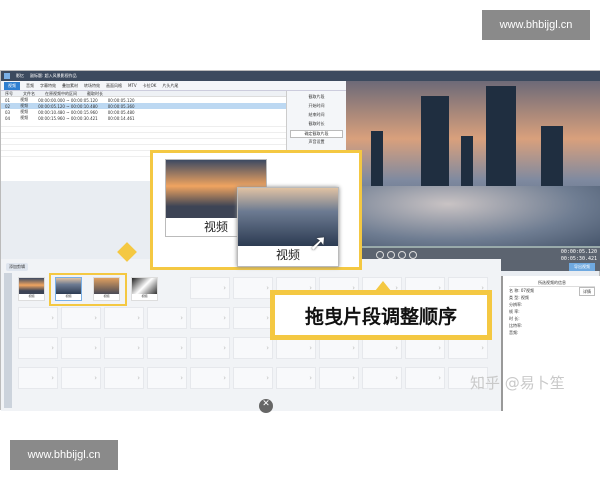 Image resolution: width=600 pixels, height=480 pixels. I want to click on callout-pointer, so click(383, 286).